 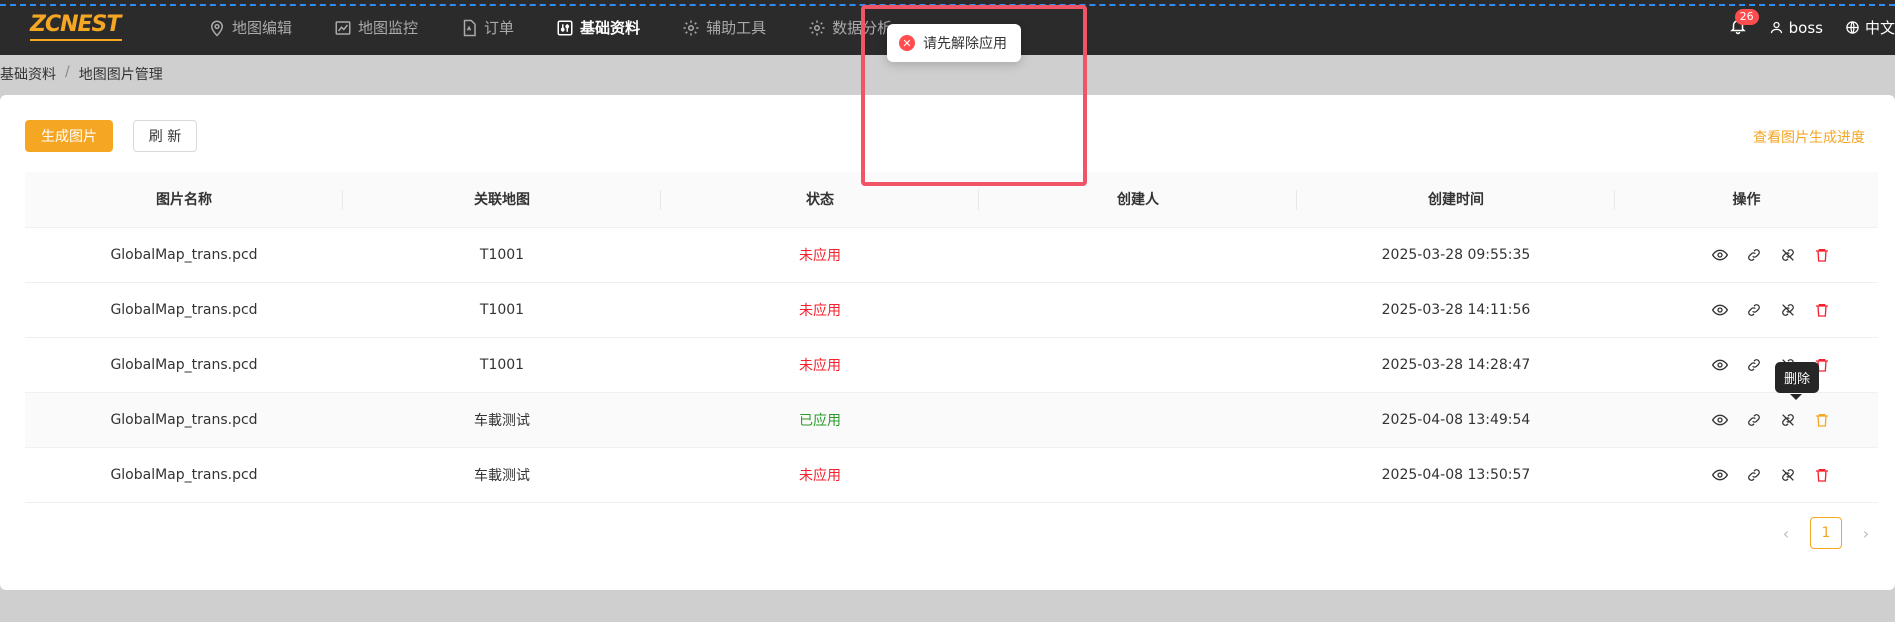 I want to click on view-progress-link: 查看图片生成进度, so click(x=1809, y=137).